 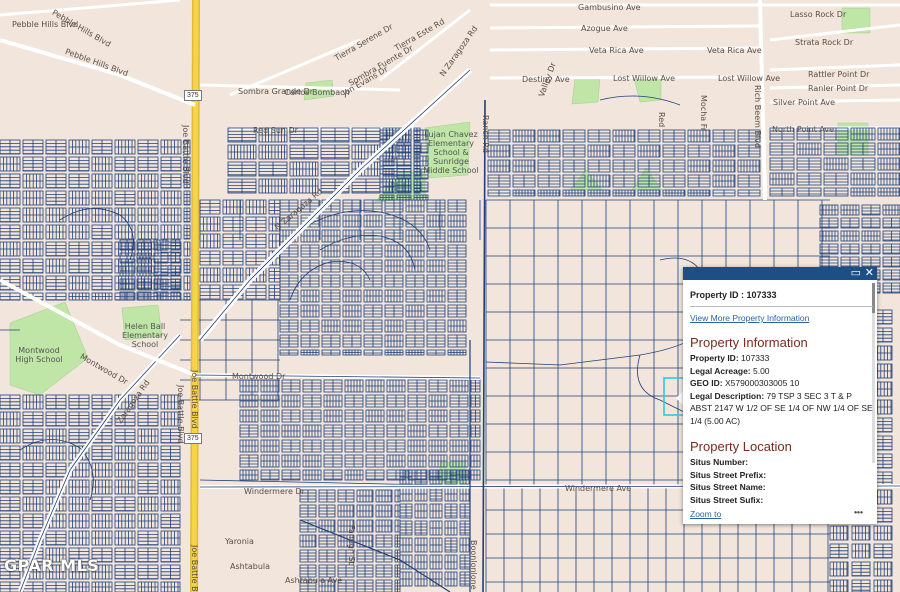 What do you see at coordinates (760, 370) in the screenshot?
I see `field-value: 5.00` at bounding box center [760, 370].